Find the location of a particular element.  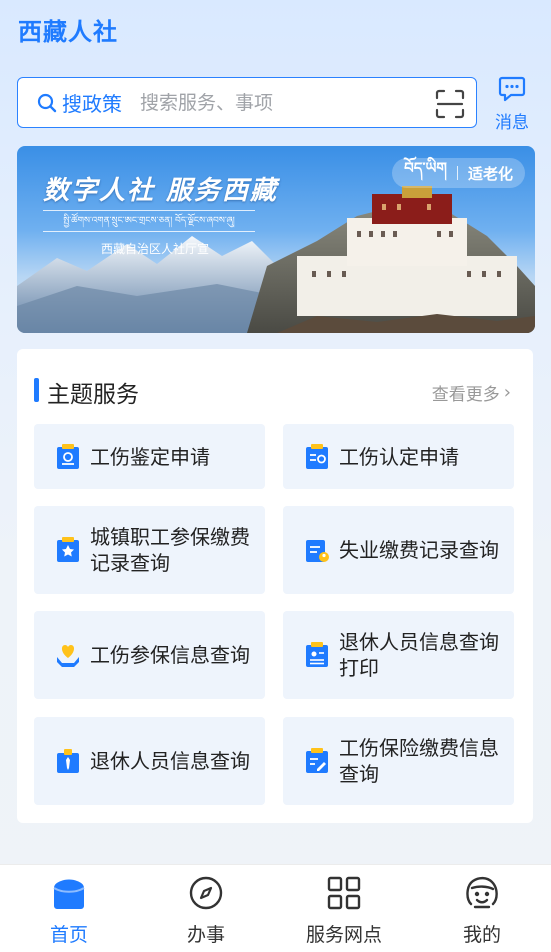

compass-icon is located at coordinates (206, 893).